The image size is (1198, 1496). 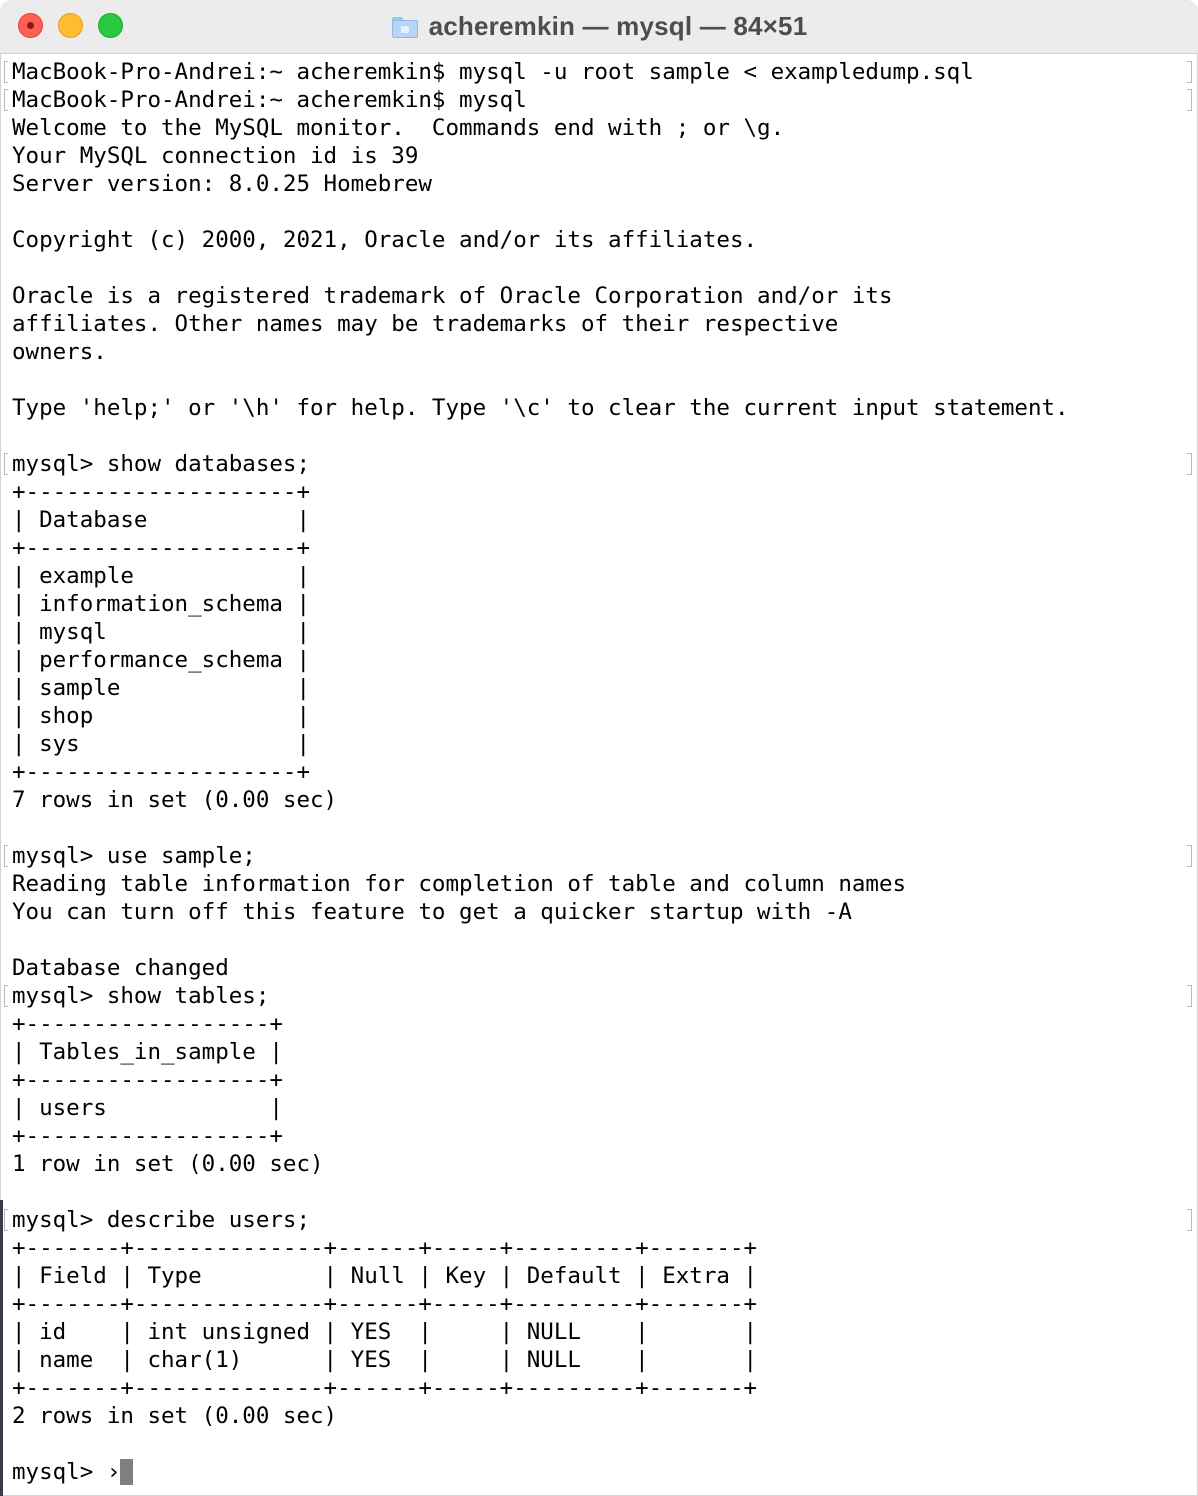 What do you see at coordinates (1, 1348) in the screenshot?
I see `window-edge` at bounding box center [1, 1348].